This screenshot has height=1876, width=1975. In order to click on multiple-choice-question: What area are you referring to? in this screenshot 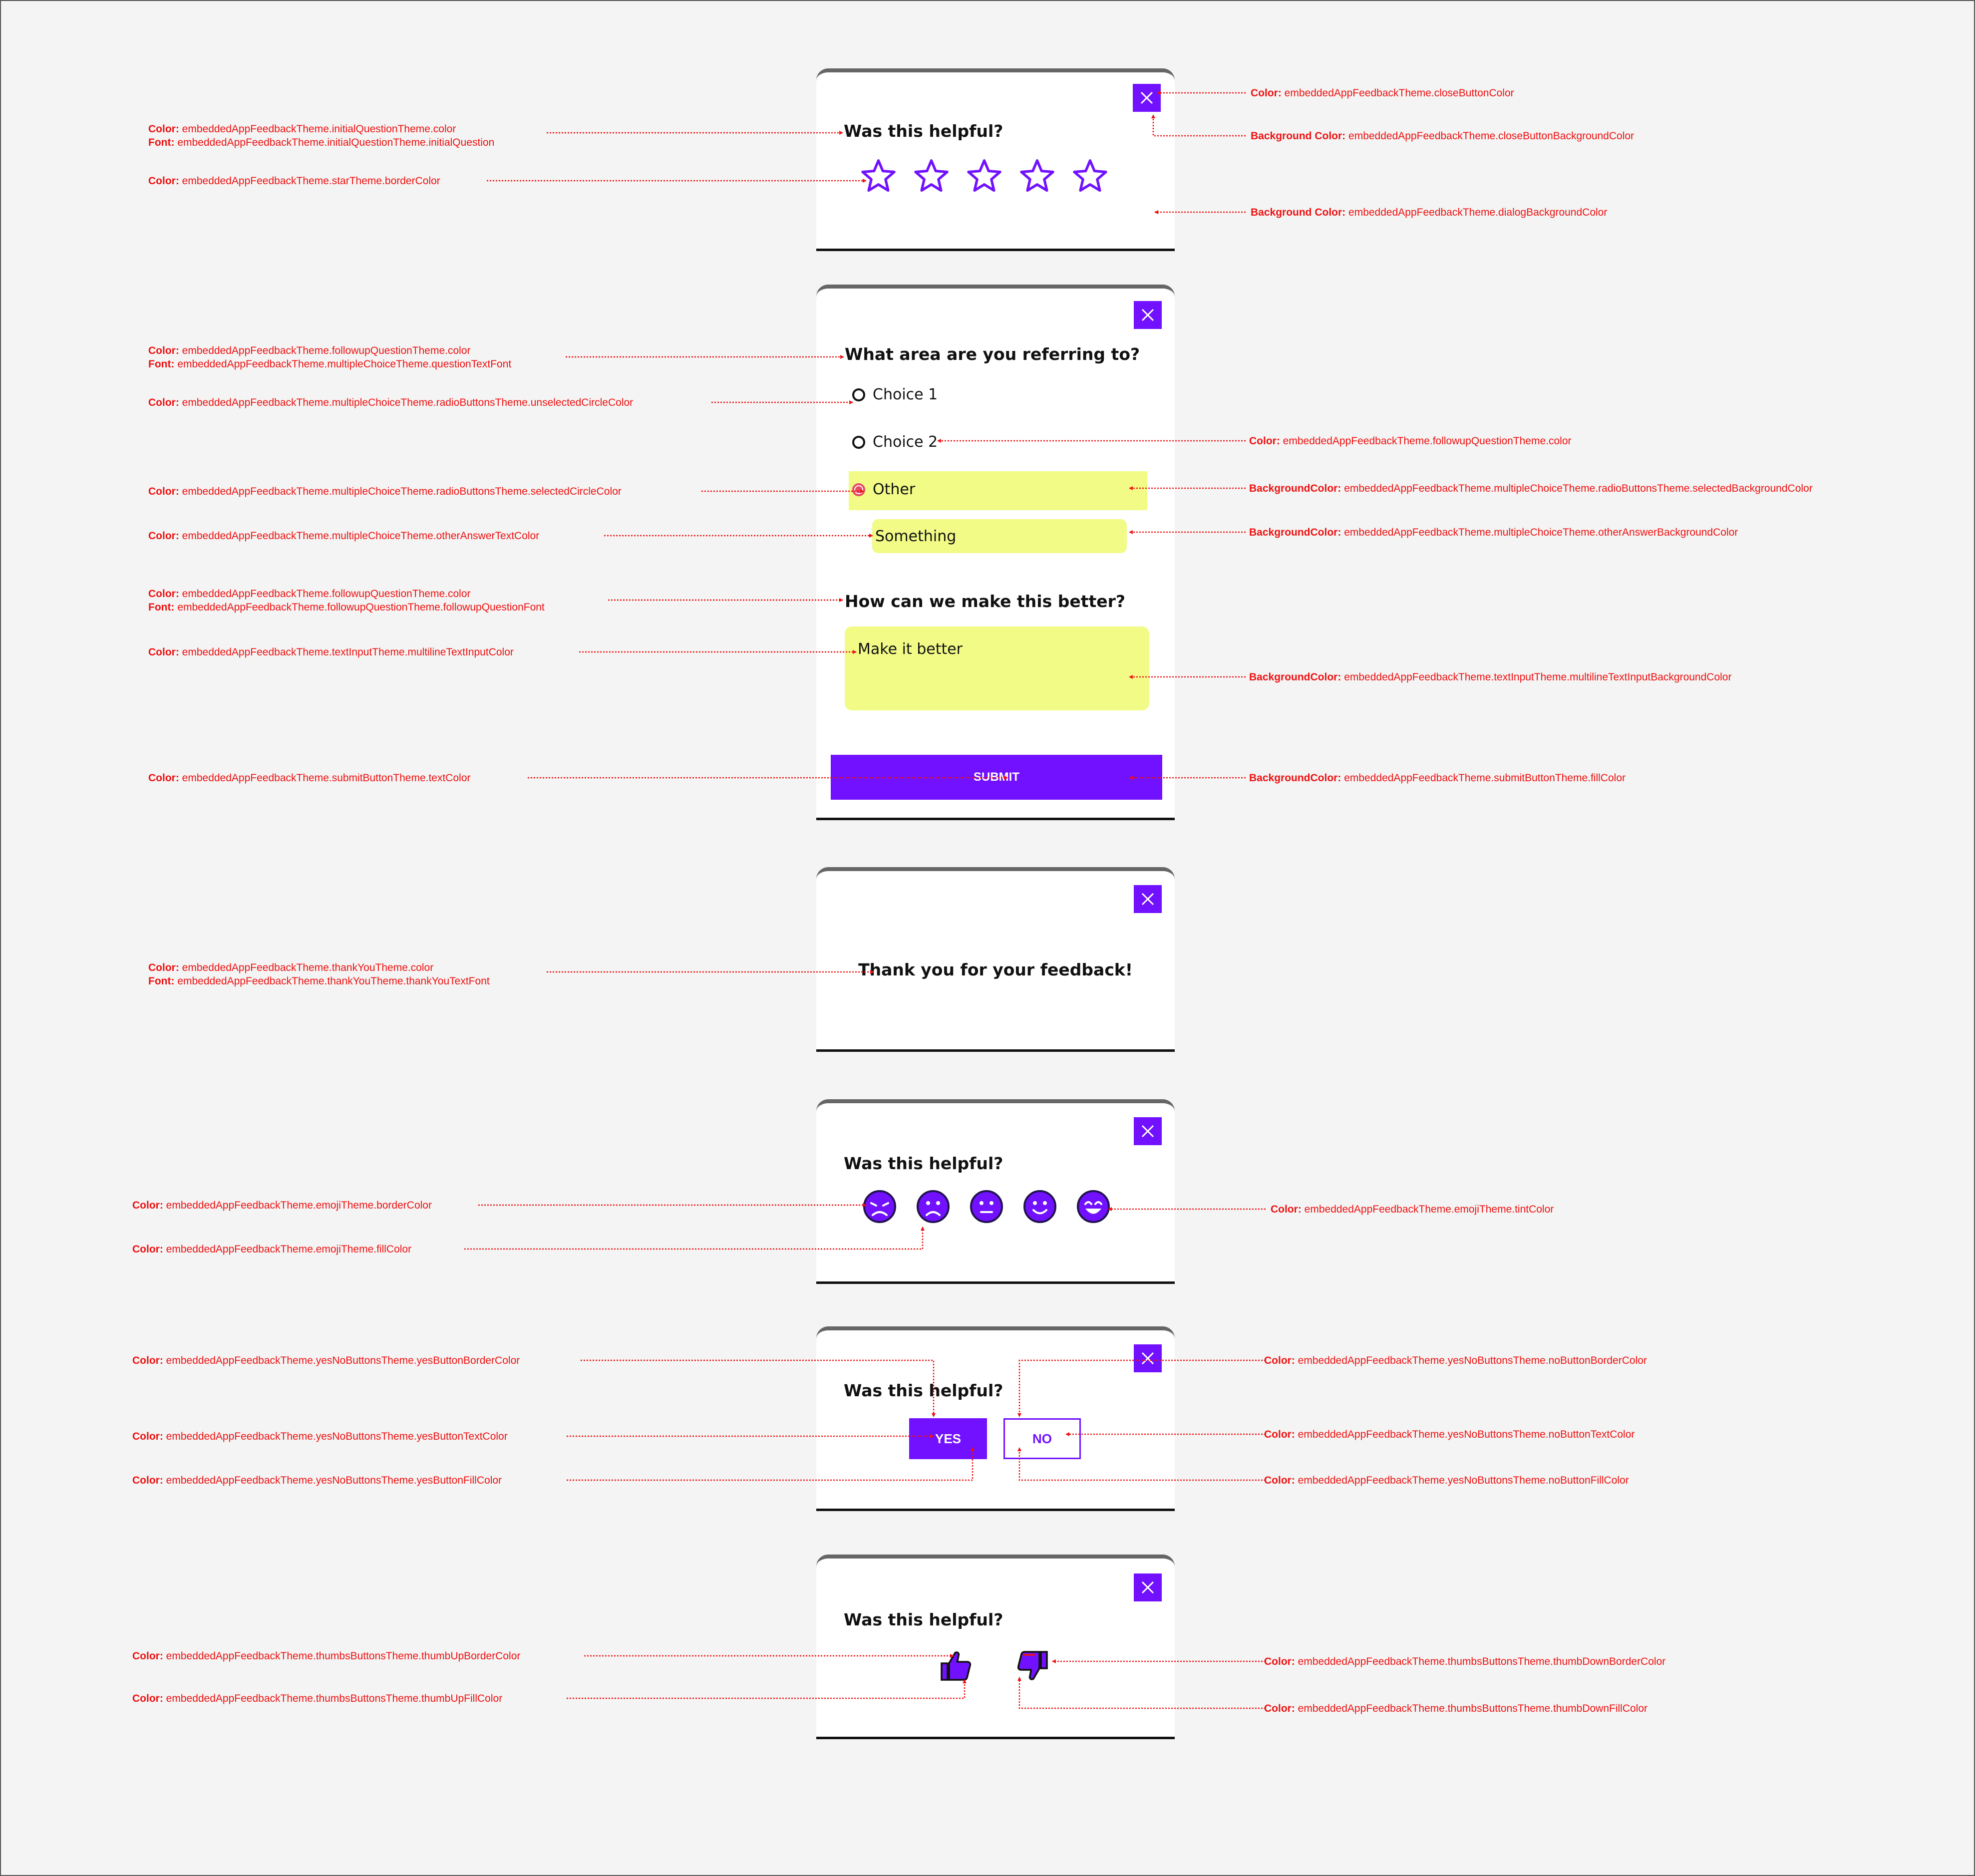, I will do `click(993, 354)`.